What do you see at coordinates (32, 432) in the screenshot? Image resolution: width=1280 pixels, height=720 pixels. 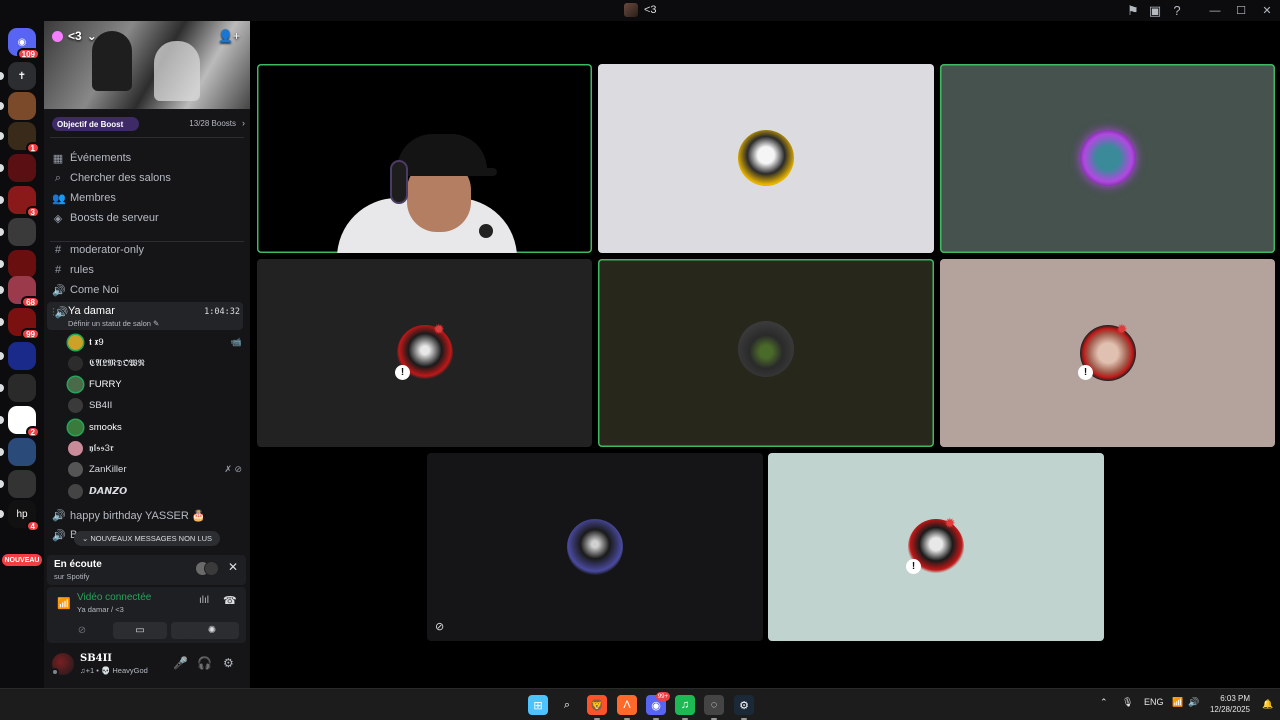 I see `mention-badge: 2` at bounding box center [32, 432].